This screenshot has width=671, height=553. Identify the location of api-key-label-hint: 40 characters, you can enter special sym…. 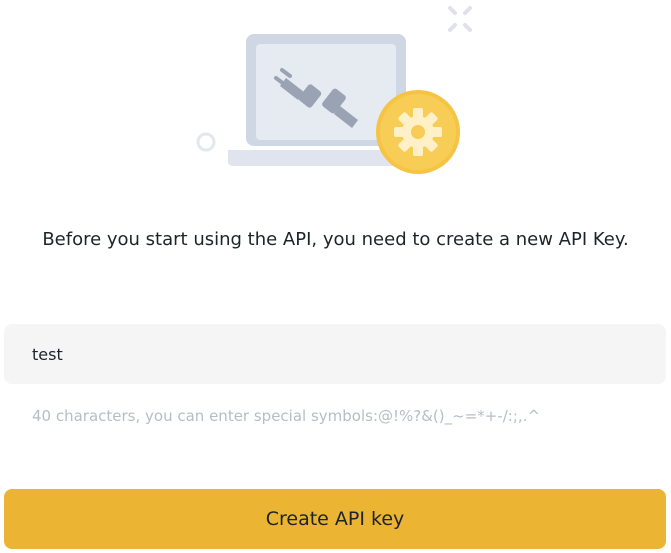
(286, 416).